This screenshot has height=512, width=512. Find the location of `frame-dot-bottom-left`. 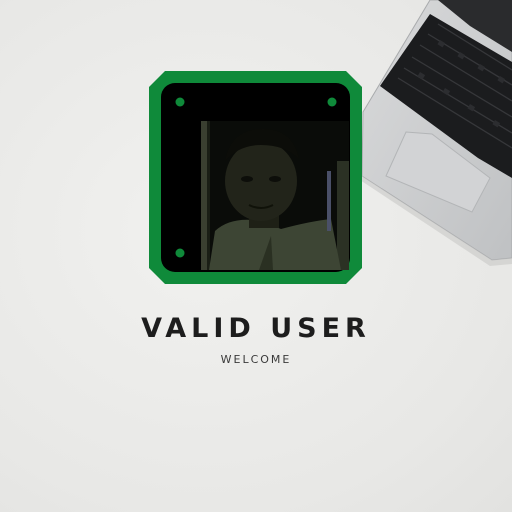

frame-dot-bottom-left is located at coordinates (180, 253).